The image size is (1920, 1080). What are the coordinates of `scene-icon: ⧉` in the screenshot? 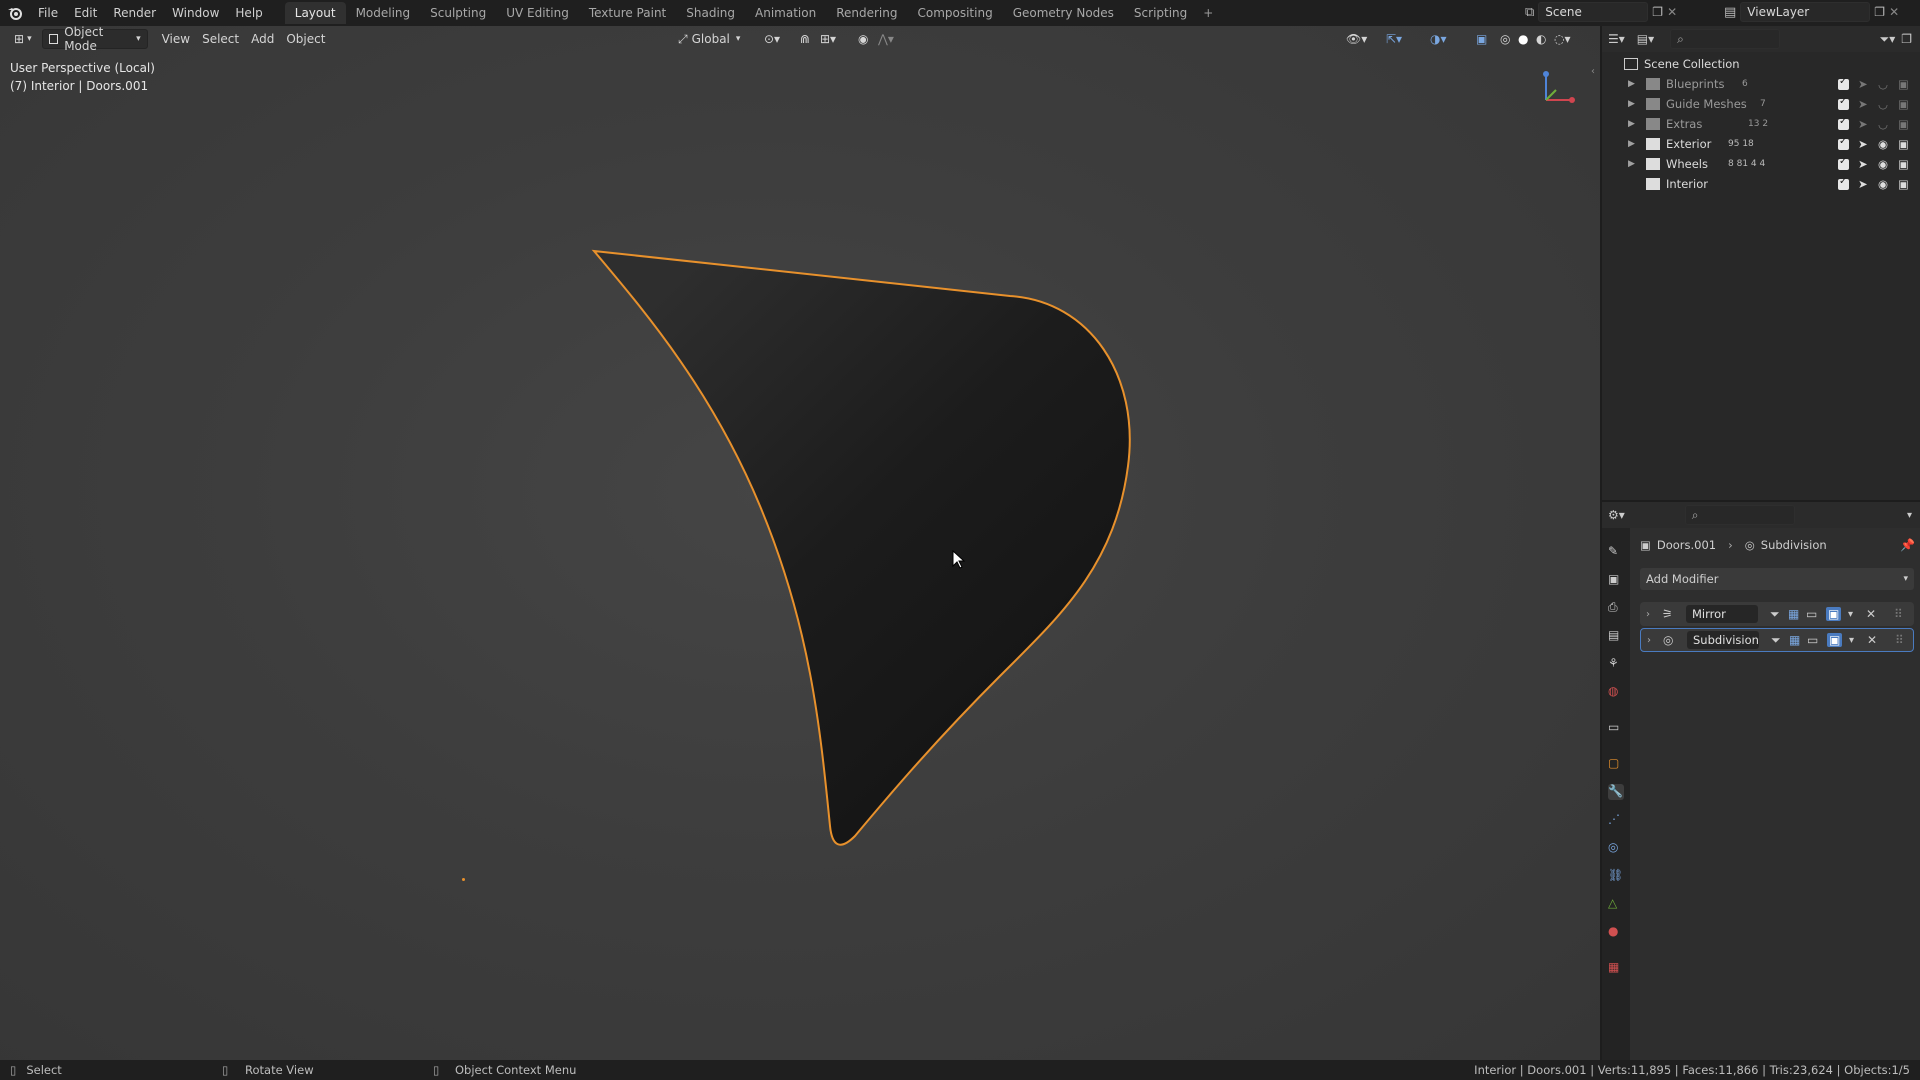 It's located at (1529, 12).